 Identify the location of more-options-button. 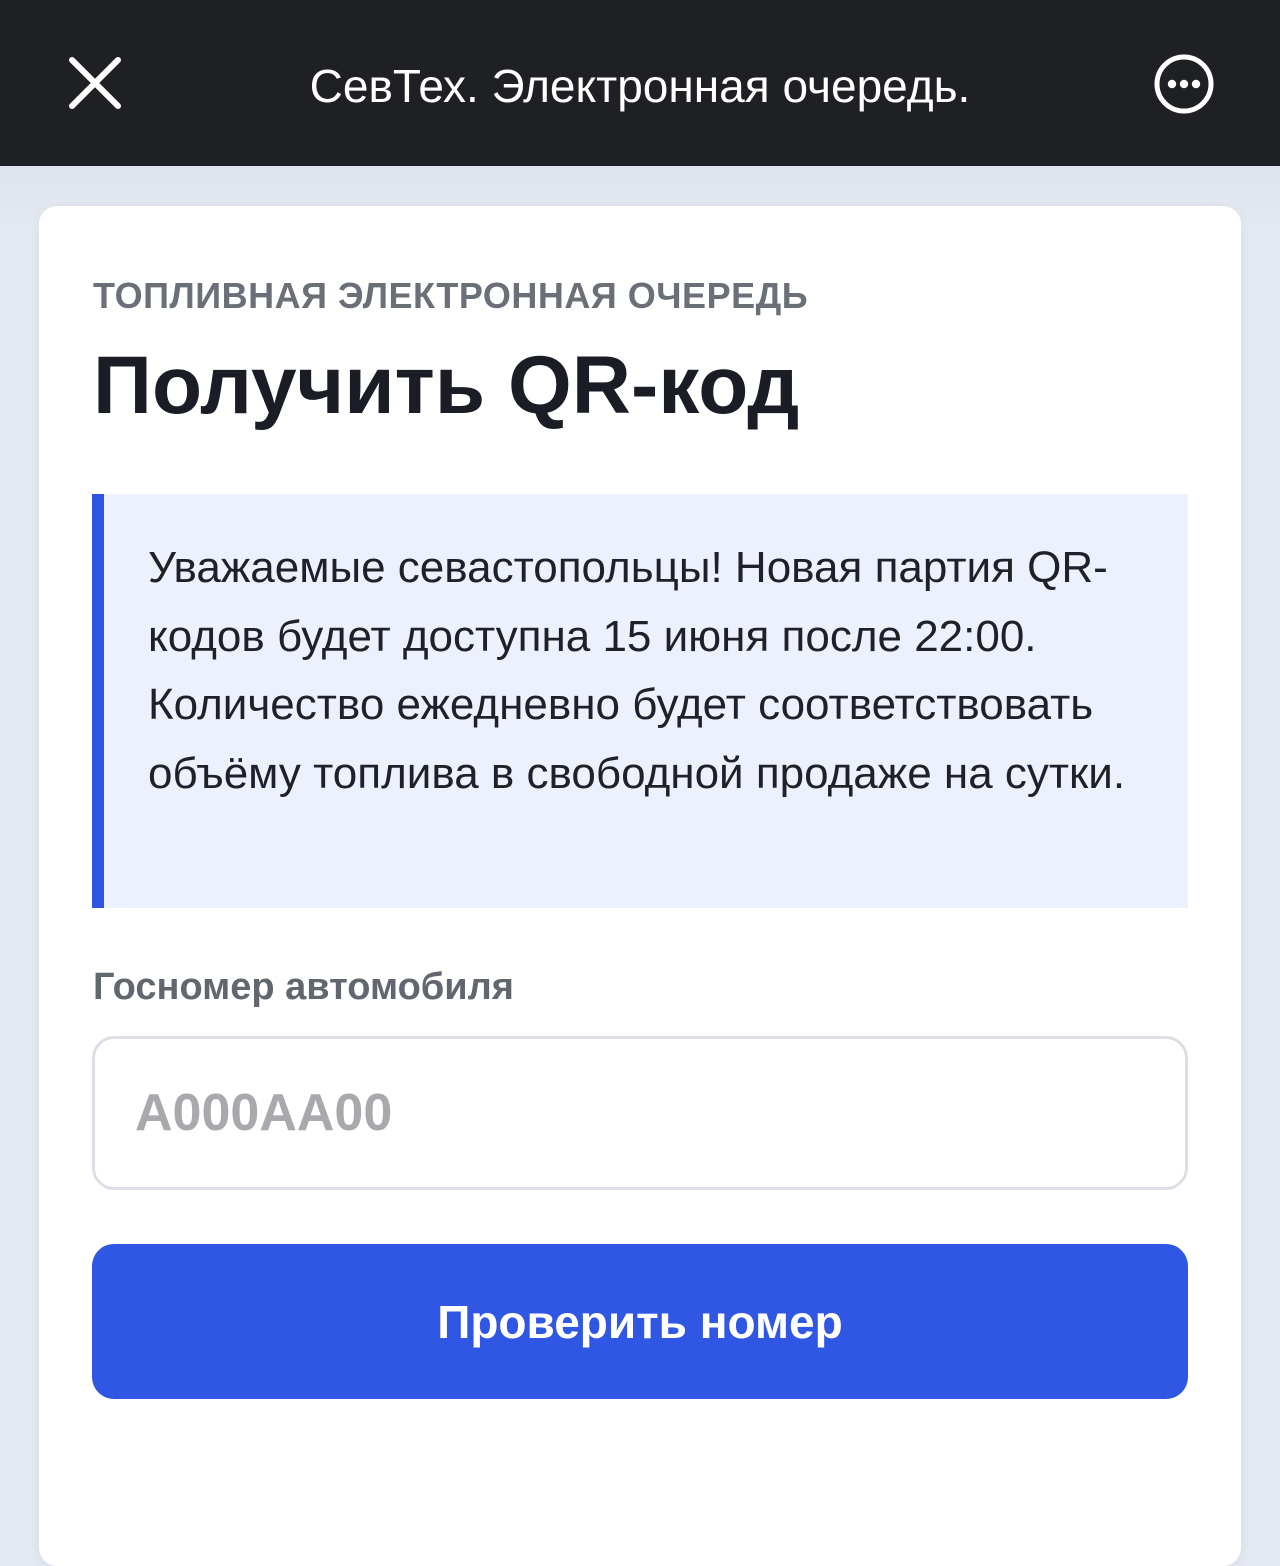
(1184, 84).